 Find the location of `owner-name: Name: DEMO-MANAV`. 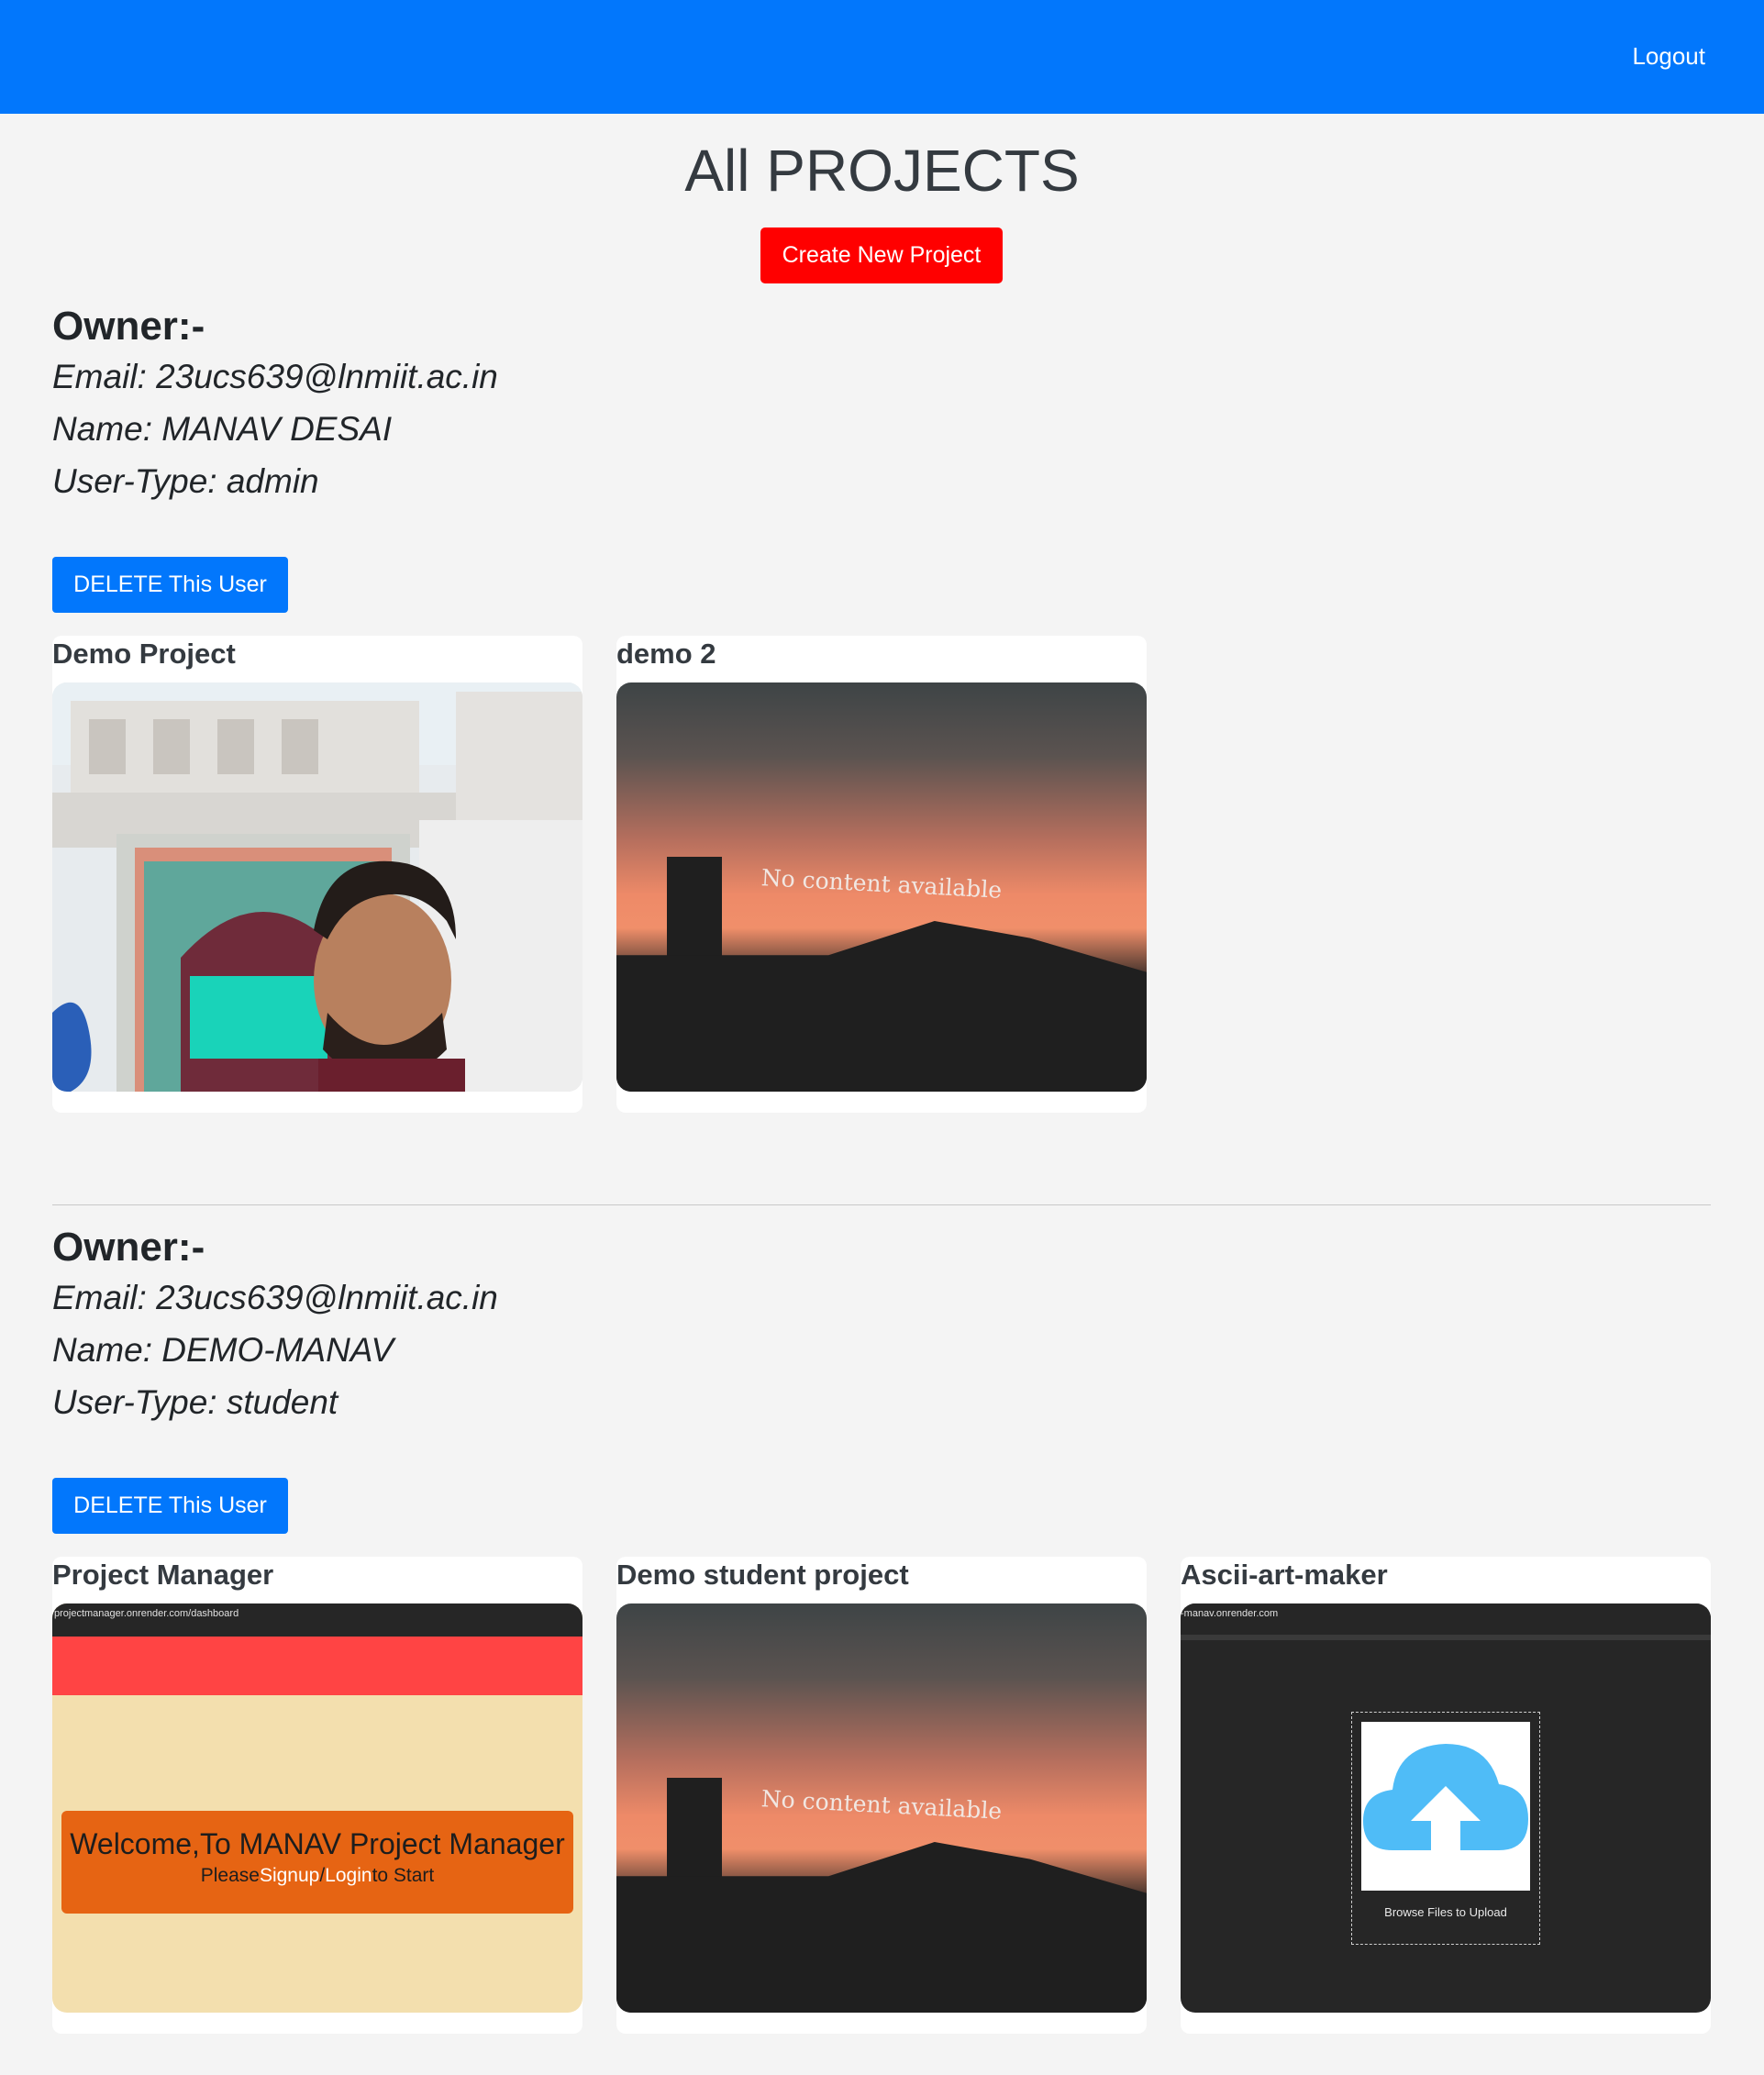

owner-name: Name: DEMO-MANAV is located at coordinates (223, 1350).